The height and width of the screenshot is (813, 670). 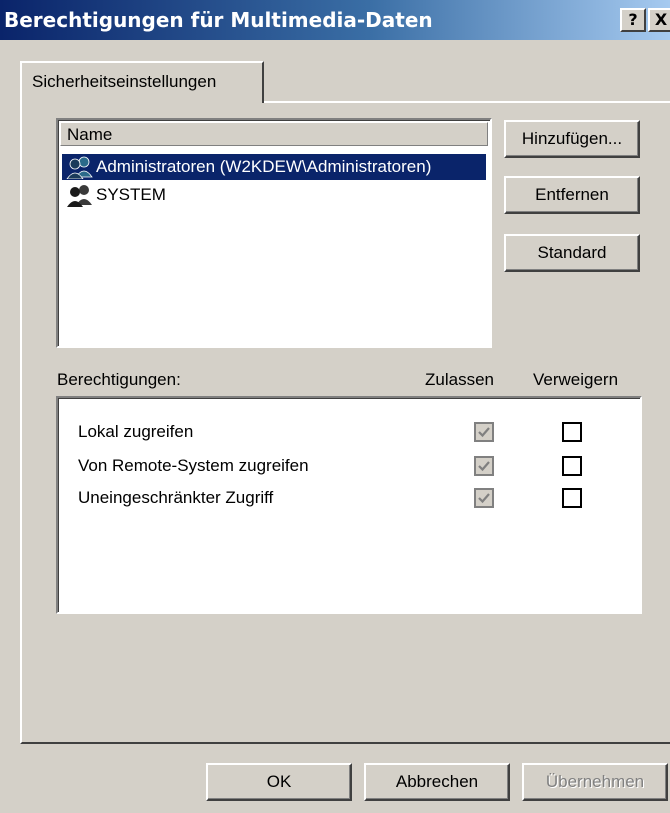 I want to click on ok-button: OK, so click(x=279, y=782).